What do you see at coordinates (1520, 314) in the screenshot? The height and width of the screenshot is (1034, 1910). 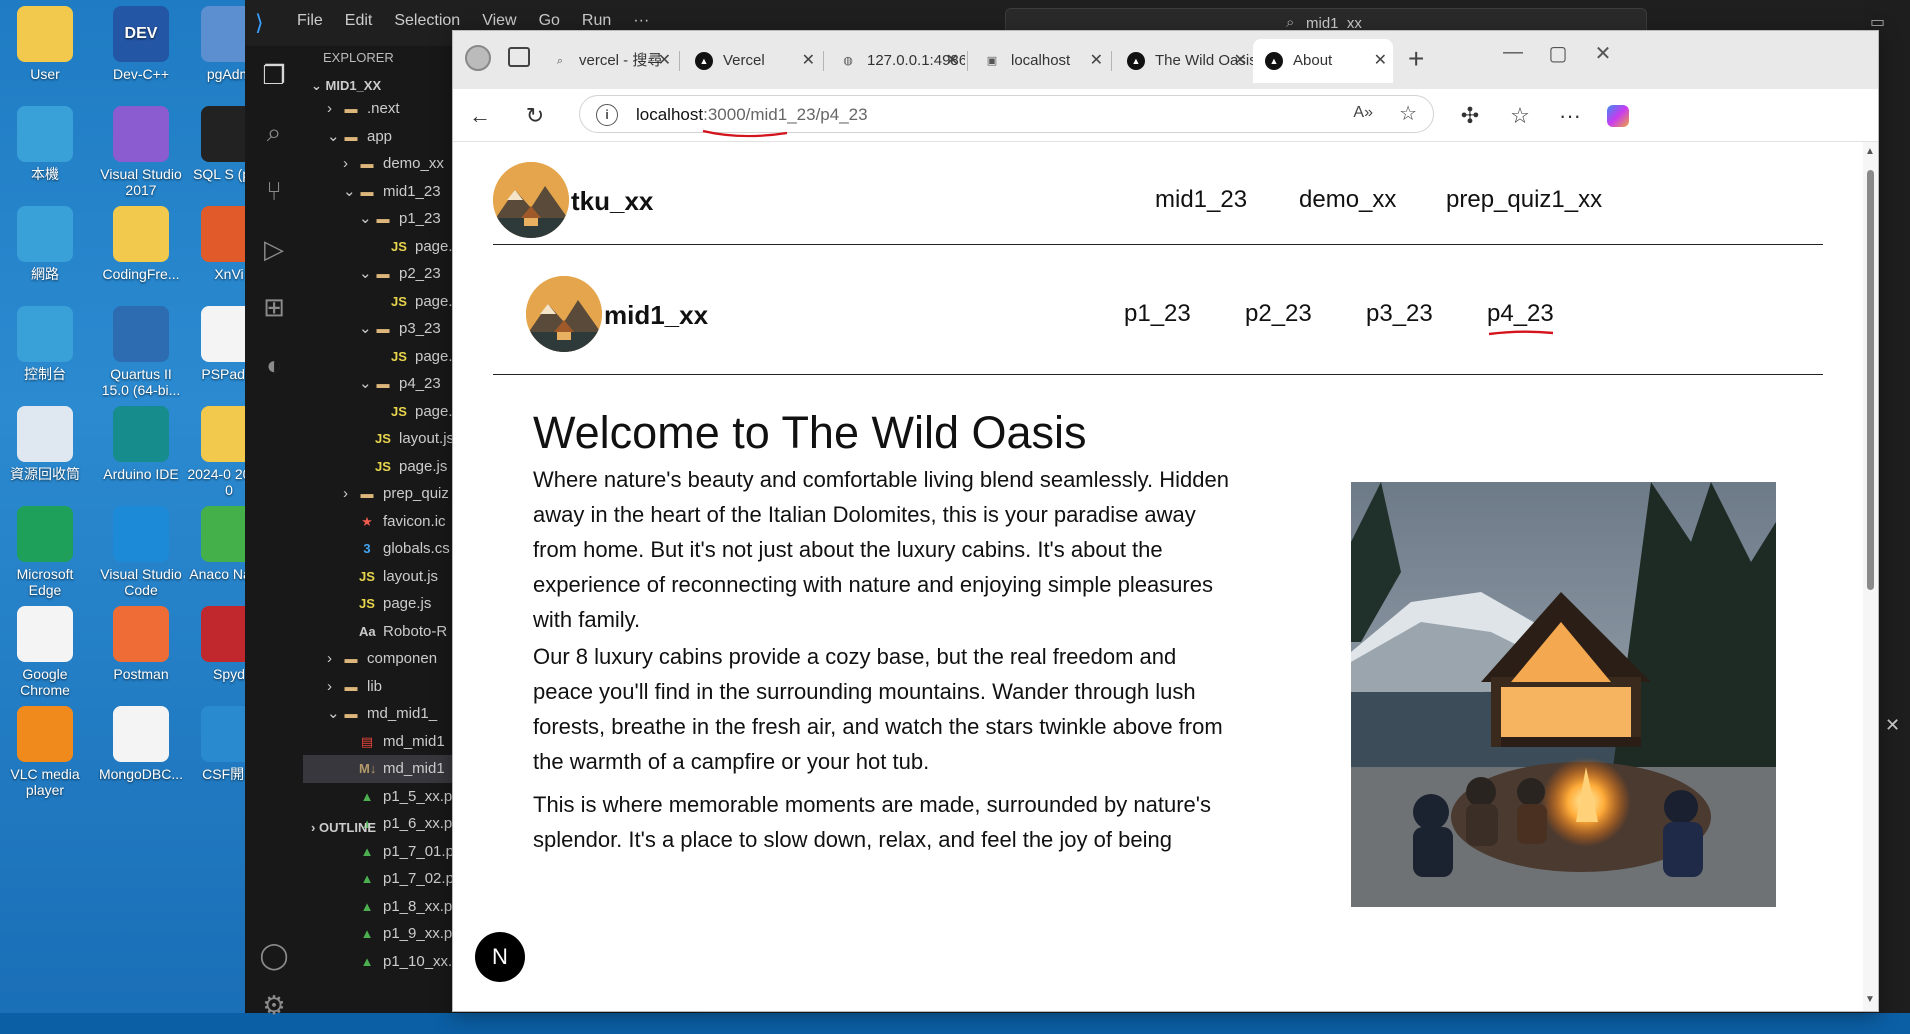 I see `nav-link-p4-23: p4_23` at bounding box center [1520, 314].